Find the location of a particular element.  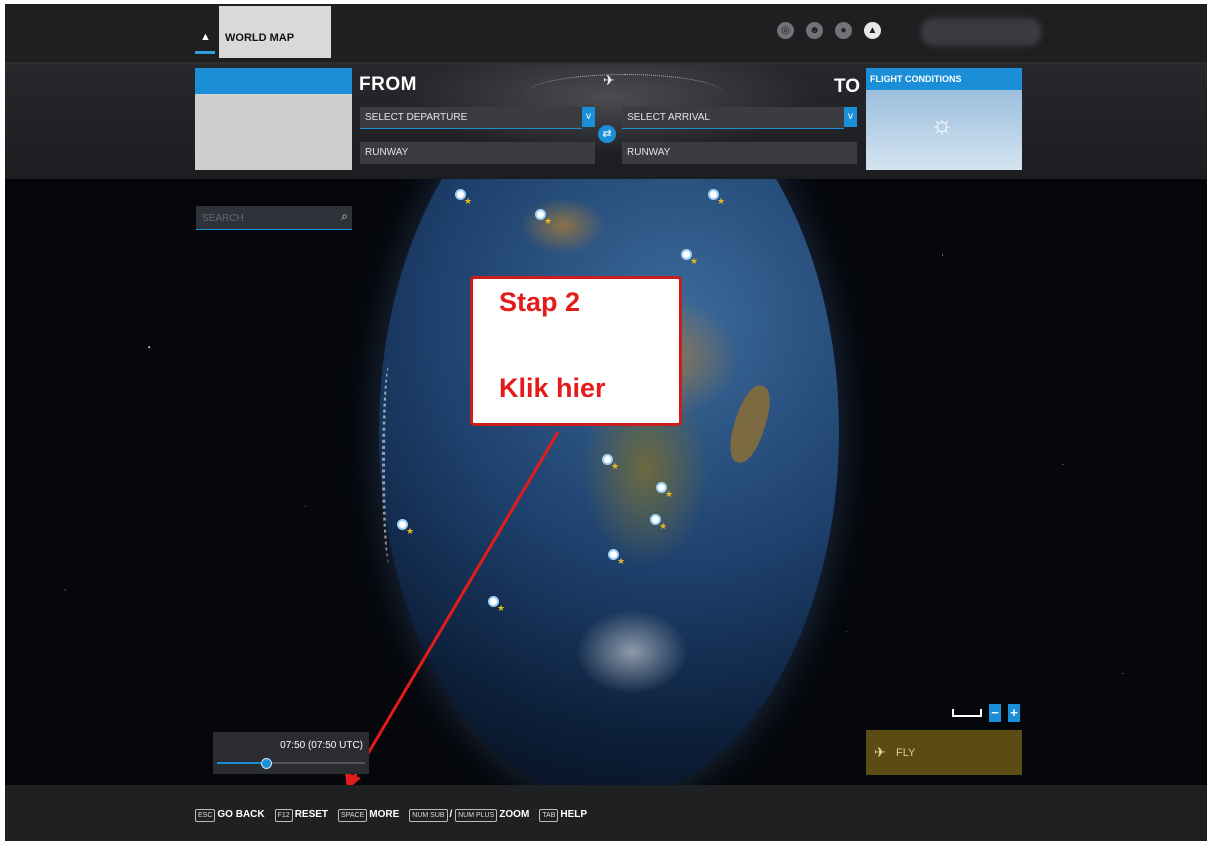

hint-zoom: NUM SUB / NUM PLUS ZOOM is located at coordinates (469, 815).